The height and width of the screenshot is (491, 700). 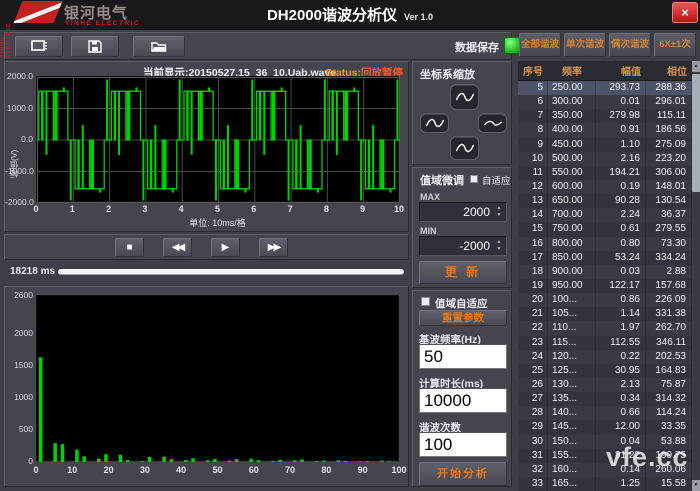 I want to click on cell-amplitude: 1.25, so click(x=621, y=483).